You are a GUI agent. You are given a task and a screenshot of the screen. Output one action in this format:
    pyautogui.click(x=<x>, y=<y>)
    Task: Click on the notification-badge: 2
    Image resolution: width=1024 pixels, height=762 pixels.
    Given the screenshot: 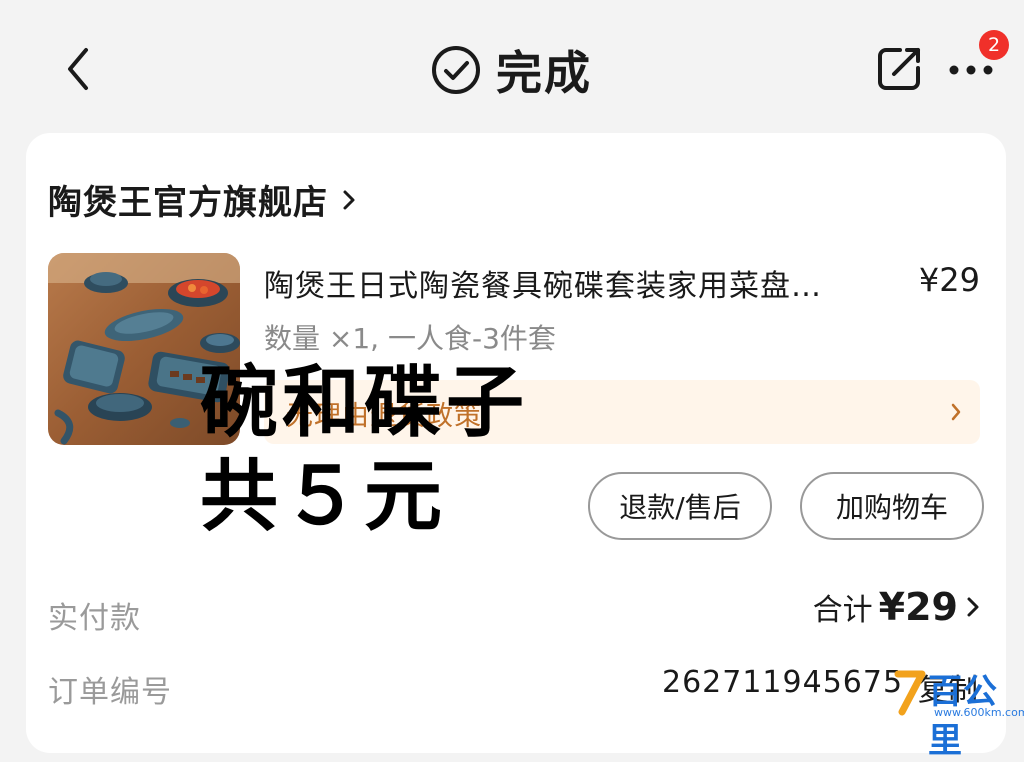 What is the action you would take?
    pyautogui.click(x=994, y=45)
    